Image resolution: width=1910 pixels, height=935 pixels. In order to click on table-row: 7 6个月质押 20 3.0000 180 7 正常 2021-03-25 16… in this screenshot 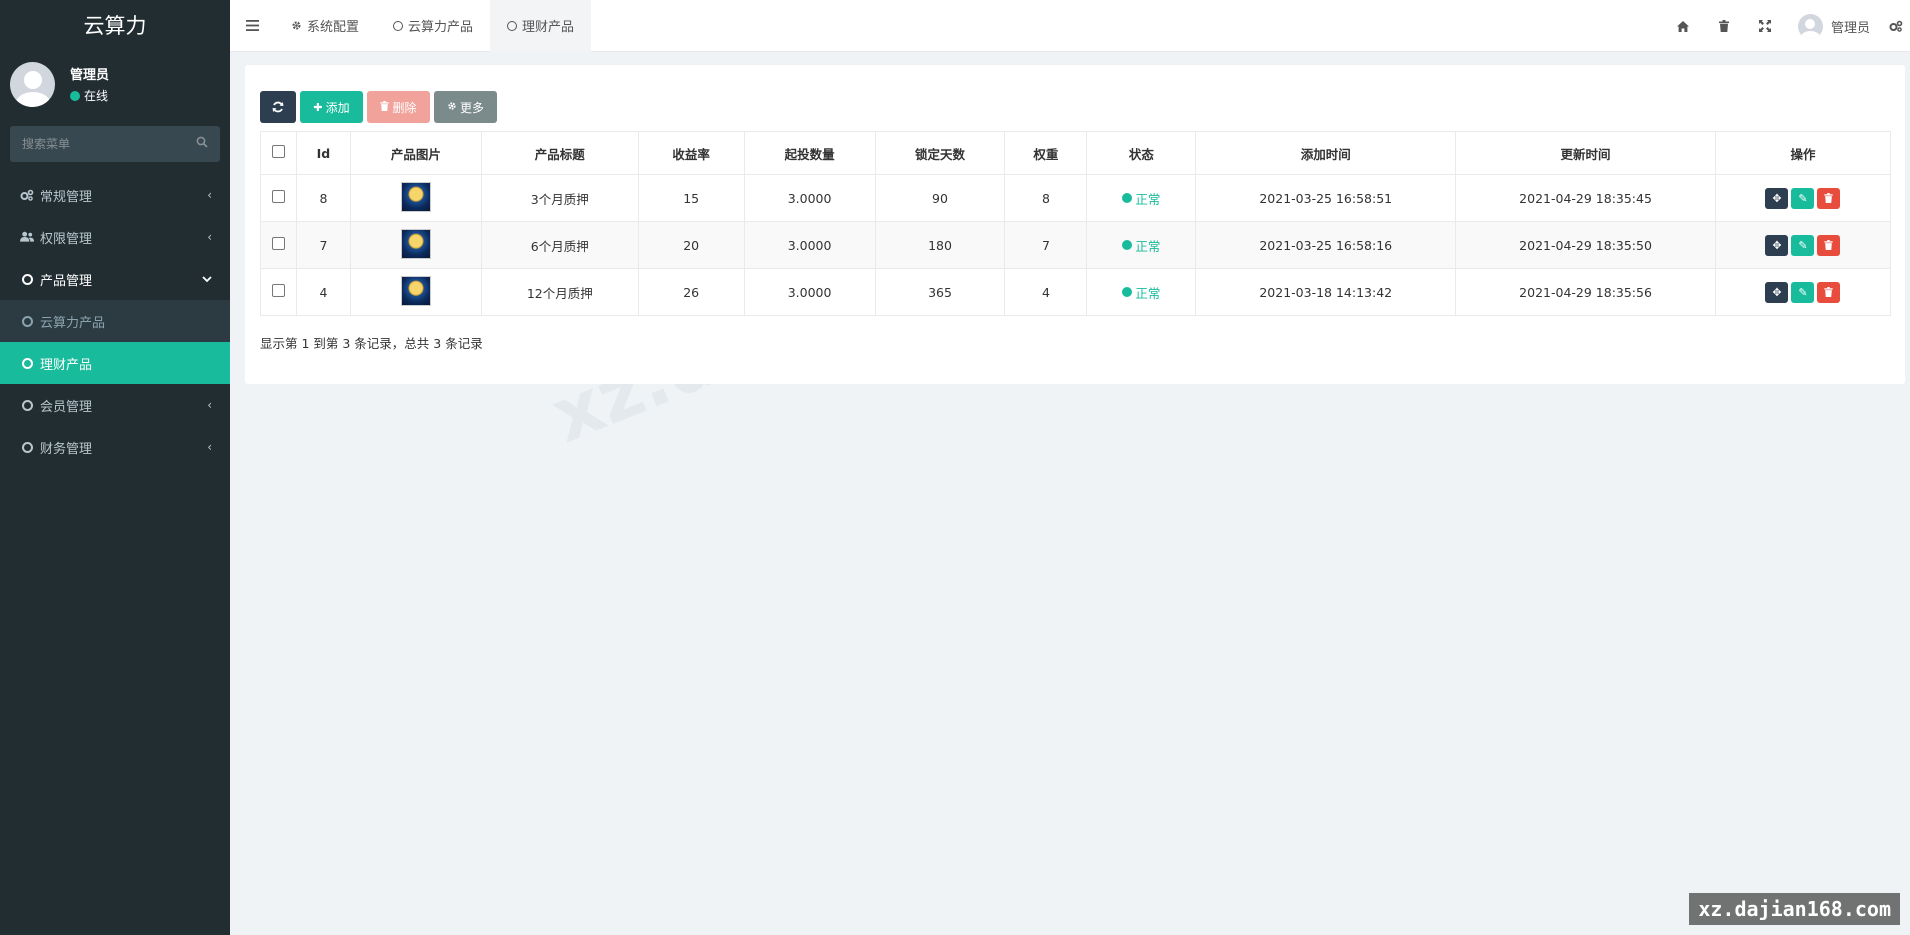, I will do `click(1076, 245)`.